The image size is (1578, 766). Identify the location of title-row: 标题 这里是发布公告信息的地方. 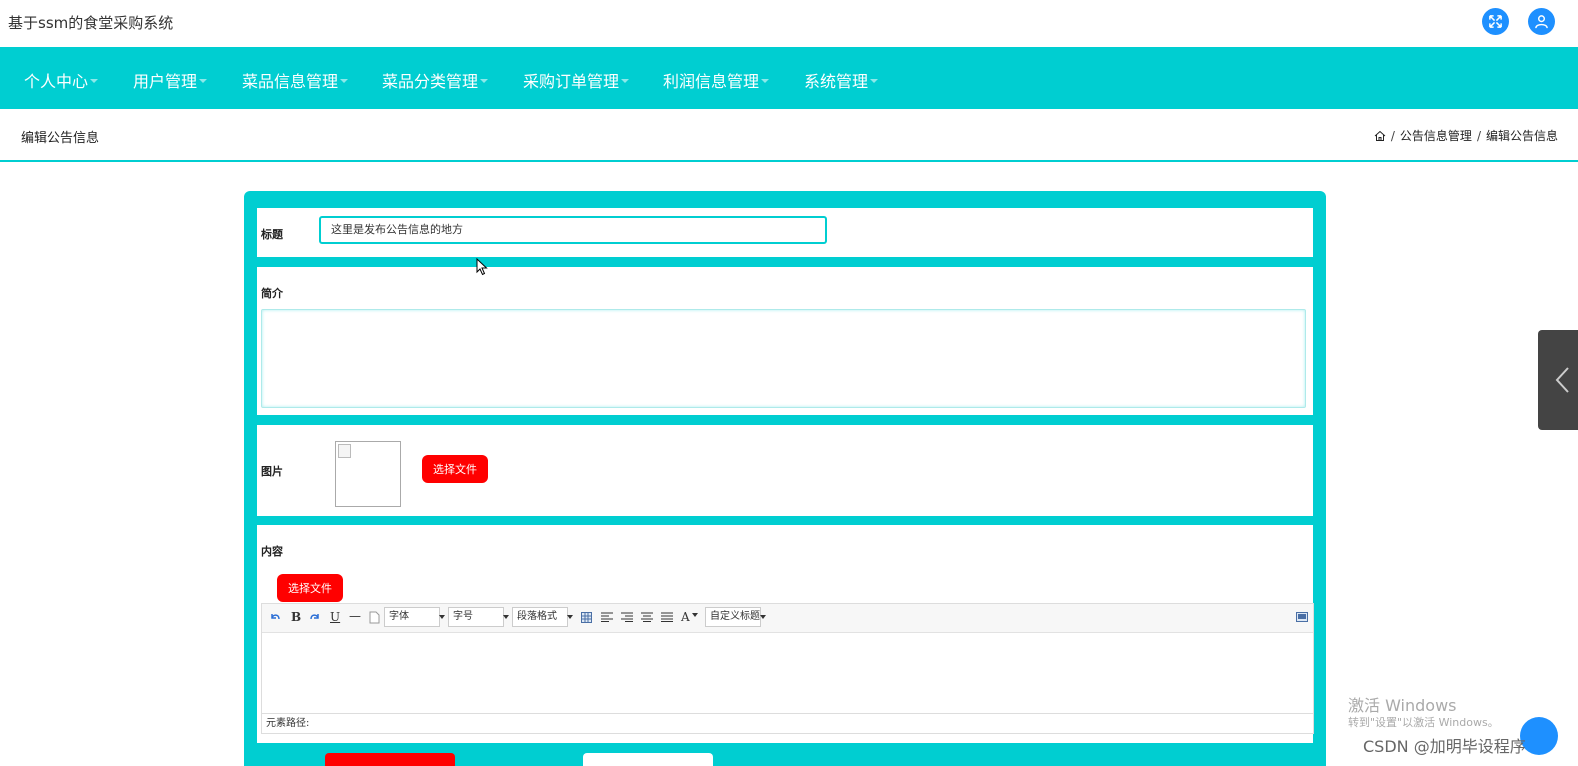
(785, 232).